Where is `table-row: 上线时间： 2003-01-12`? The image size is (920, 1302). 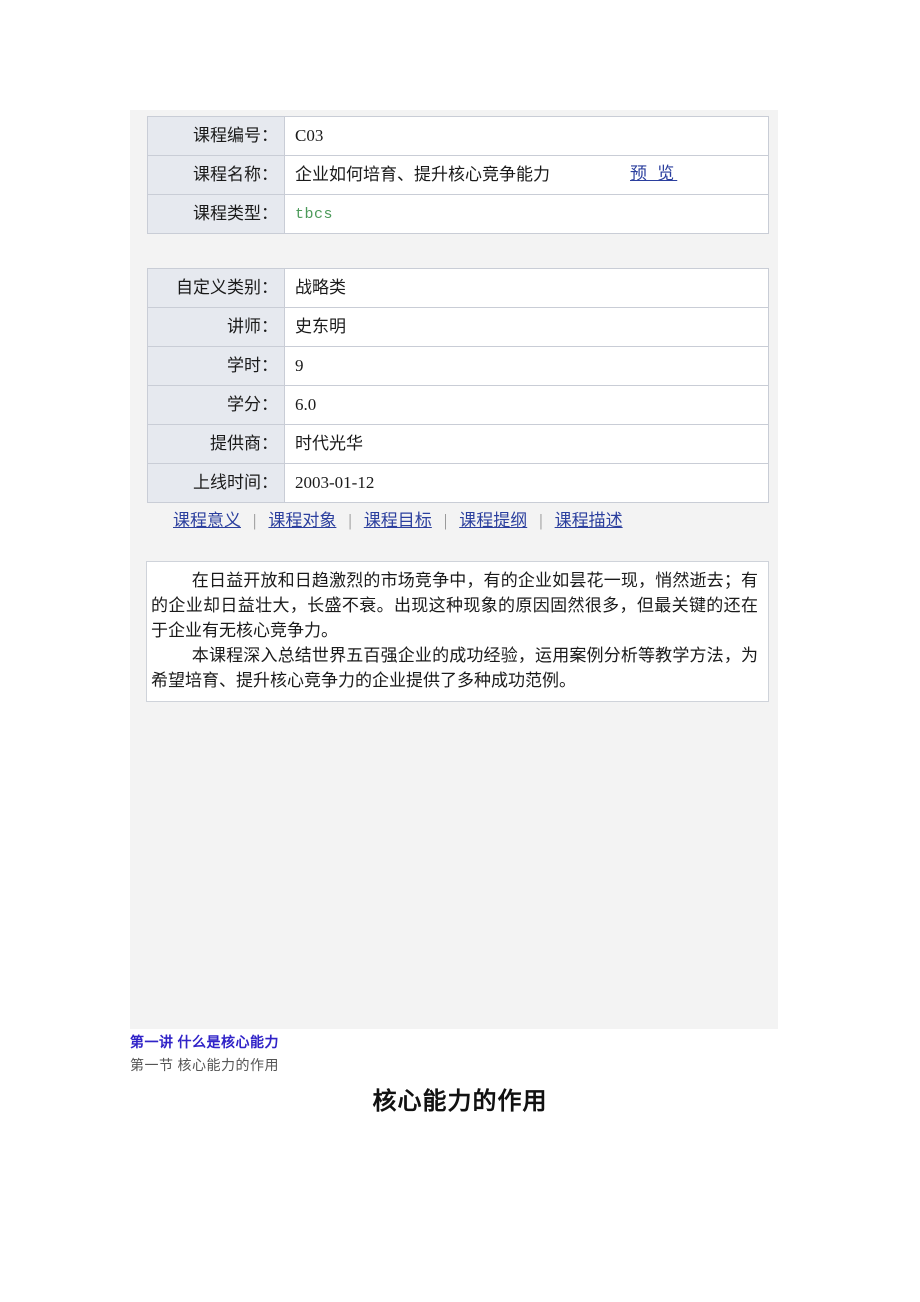 table-row: 上线时间： 2003-01-12 is located at coordinates (458, 483).